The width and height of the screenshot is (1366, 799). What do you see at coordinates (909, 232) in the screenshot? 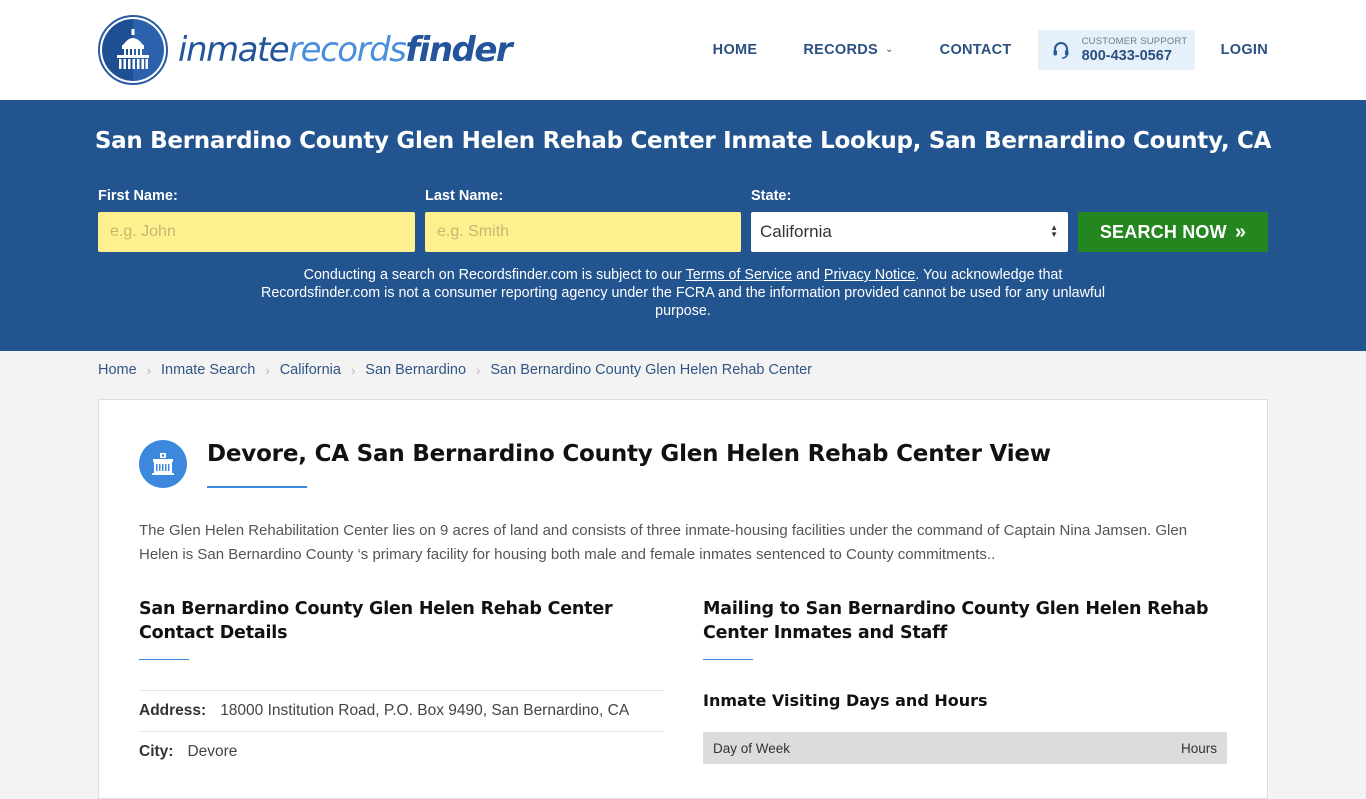
I see `state-select: California ▲ ▼` at bounding box center [909, 232].